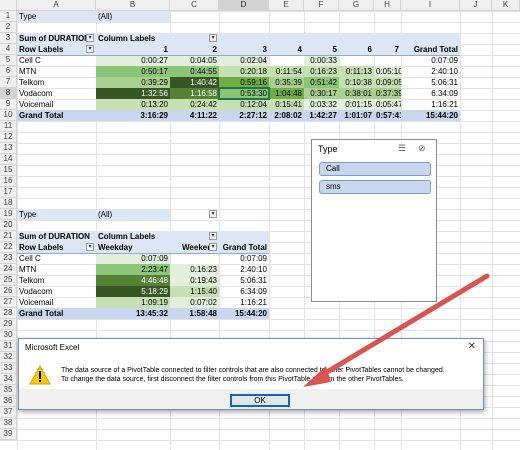  What do you see at coordinates (396, 330) in the screenshot?
I see `red-arrow-annotation` at bounding box center [396, 330].